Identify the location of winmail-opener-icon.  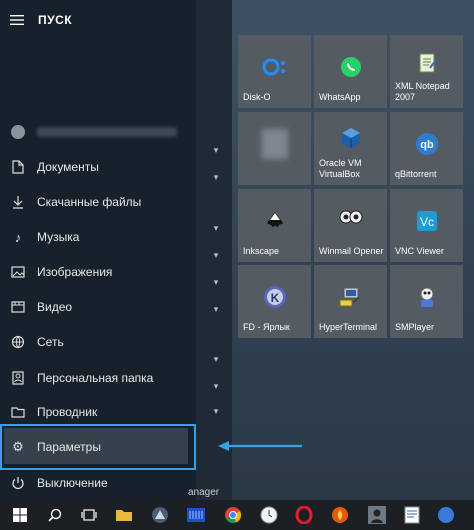
(351, 217).